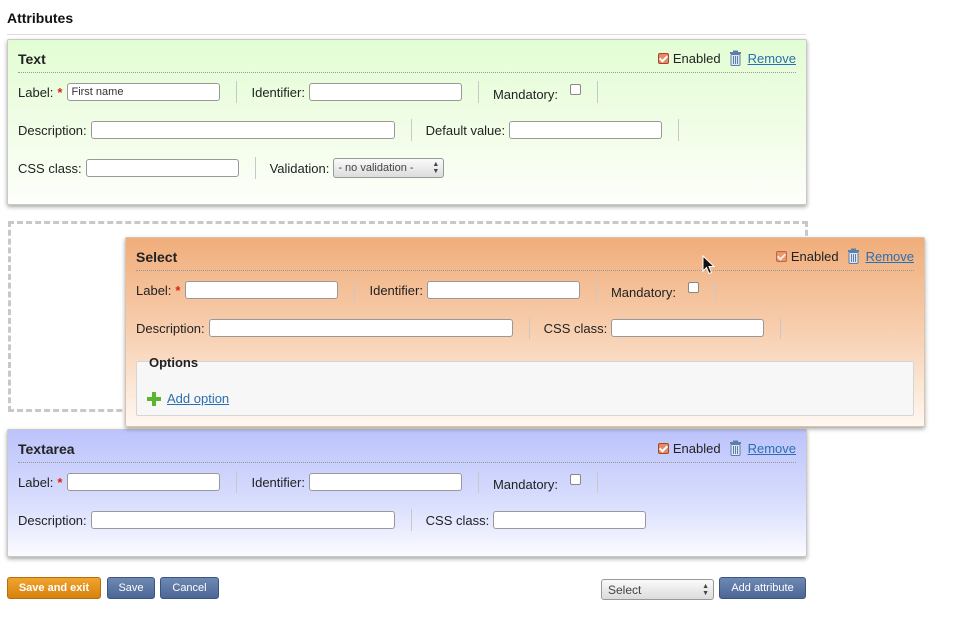 This screenshot has height=618, width=954. Describe the element at coordinates (709, 265) in the screenshot. I see `mouse-cursor-icon` at that location.